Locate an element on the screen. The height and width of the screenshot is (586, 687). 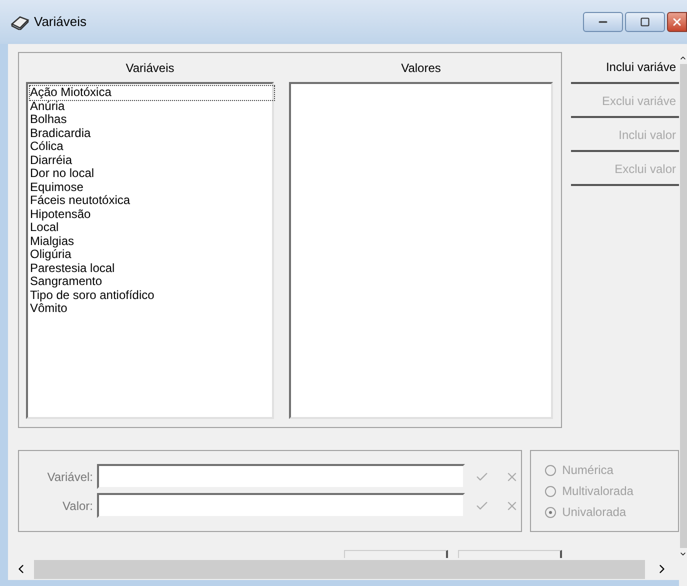
list-item: Local is located at coordinates (152, 227).